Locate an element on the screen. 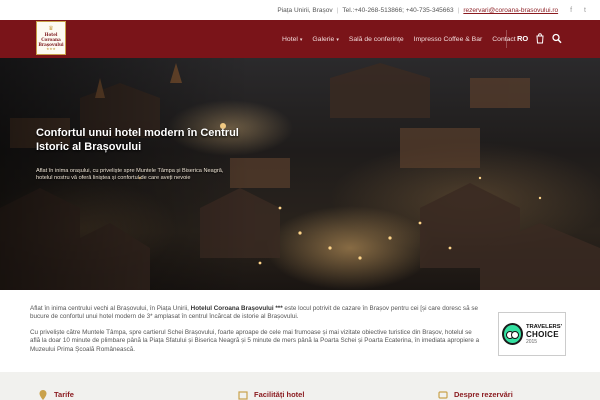 The height and width of the screenshot is (400, 600). hotel-name-highlight: Hotelul Coroana Brașovului *** is located at coordinates (236, 308).